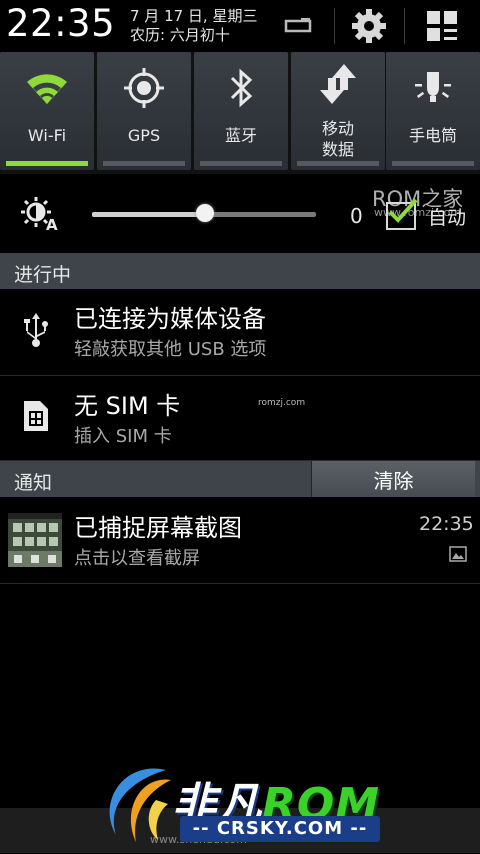 This screenshot has height=854, width=480. I want to click on usb-icon, so click(36, 330).